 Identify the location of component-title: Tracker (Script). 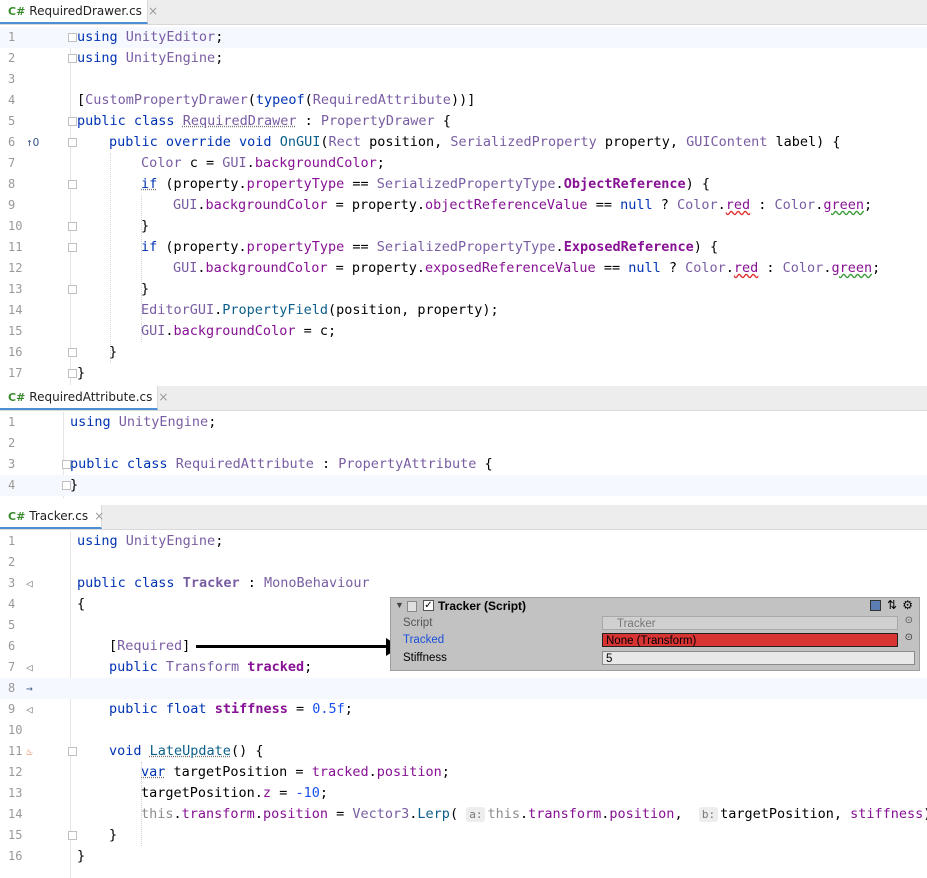
(482, 606).